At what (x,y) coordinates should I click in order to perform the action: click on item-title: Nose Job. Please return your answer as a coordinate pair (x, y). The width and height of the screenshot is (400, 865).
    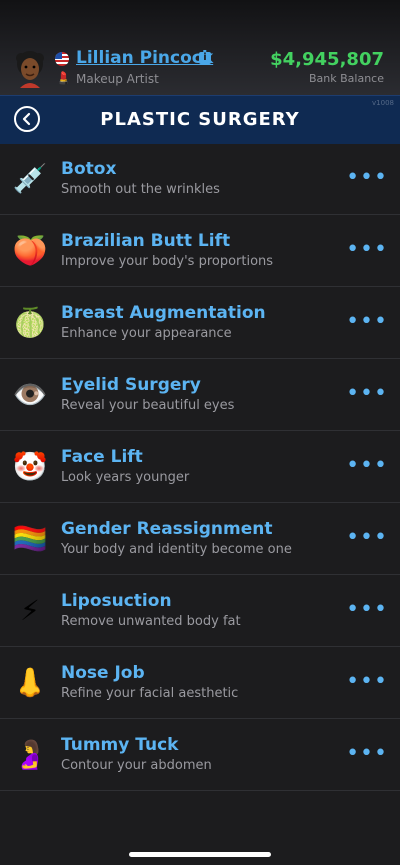
    Looking at the image, I should click on (103, 673).